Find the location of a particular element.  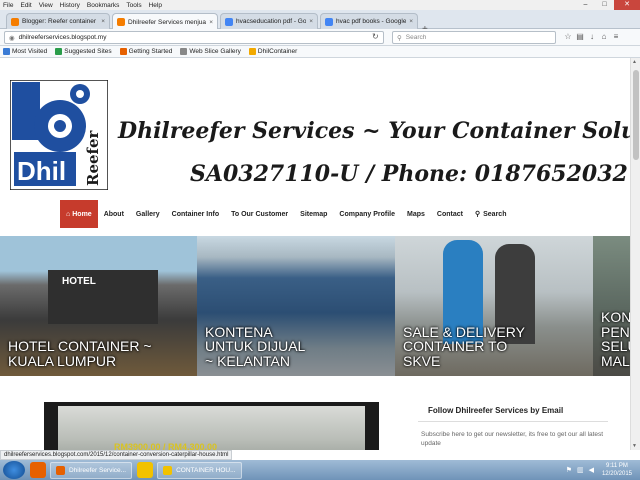

tab-hvac-books: hvac pdf books - Google S... × is located at coordinates (369, 21).